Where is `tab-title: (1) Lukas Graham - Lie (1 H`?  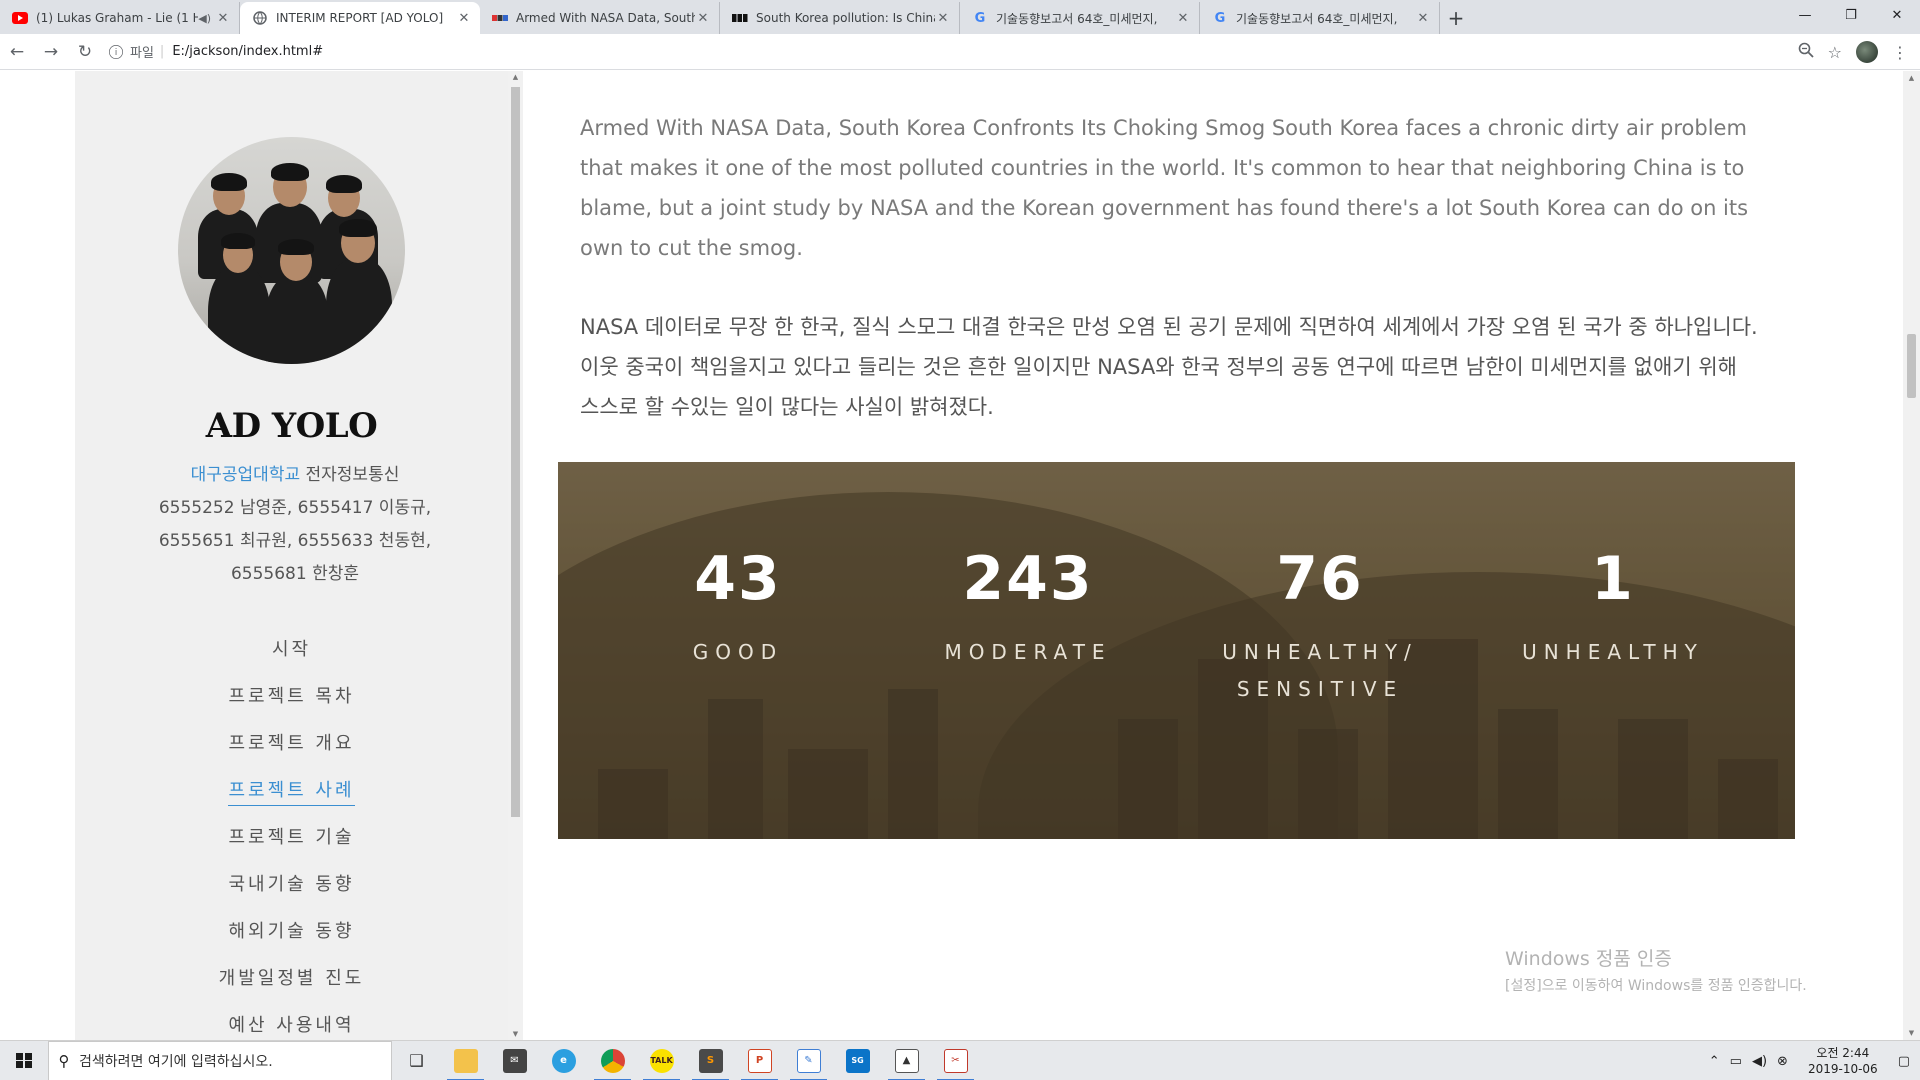
tab-title: (1) Lukas Graham - Lie (1 H is located at coordinates (117, 18).